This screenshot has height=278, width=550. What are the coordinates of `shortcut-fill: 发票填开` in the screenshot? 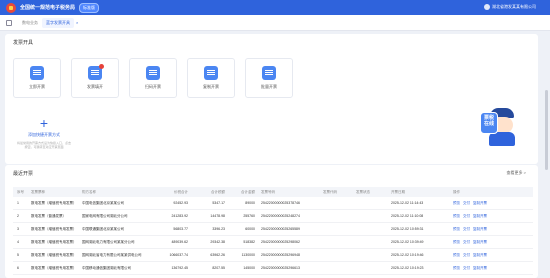 It's located at (95, 78).